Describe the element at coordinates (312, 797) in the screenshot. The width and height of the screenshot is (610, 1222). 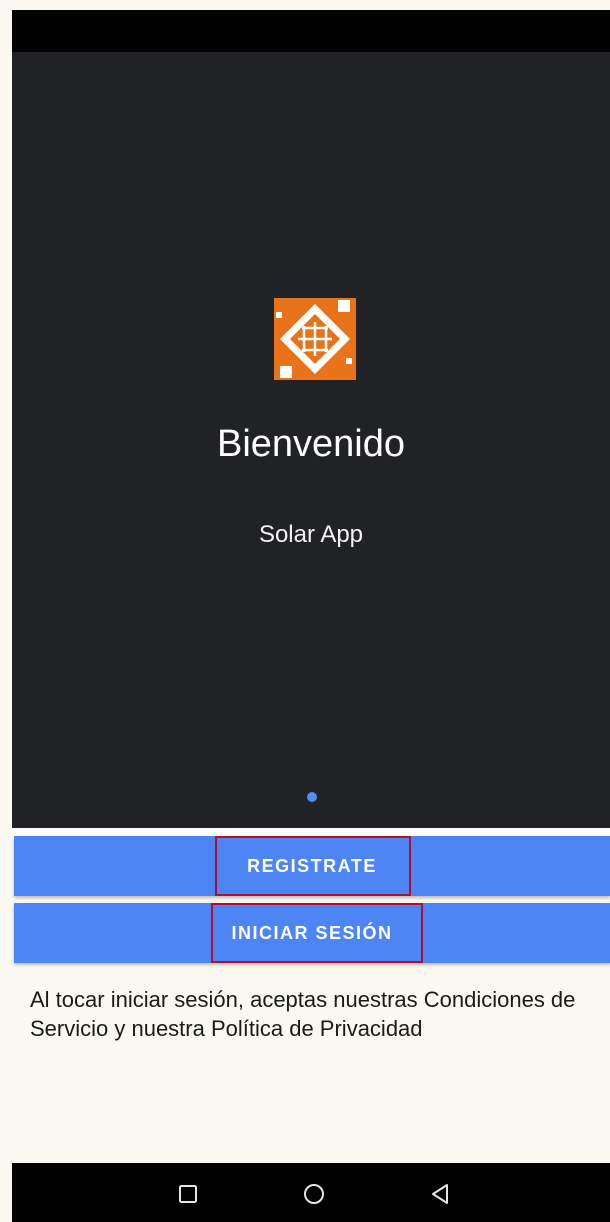
I see `page-indicator-dot` at that location.